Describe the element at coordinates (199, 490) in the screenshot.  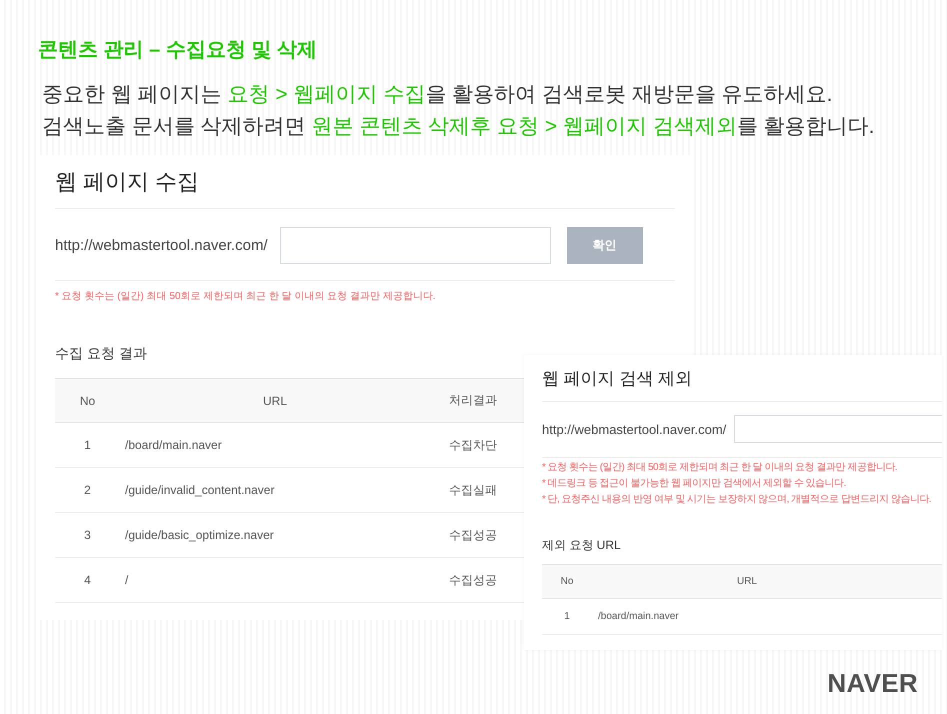
I see `table-cell: /guide/invalid_content.naver` at that location.